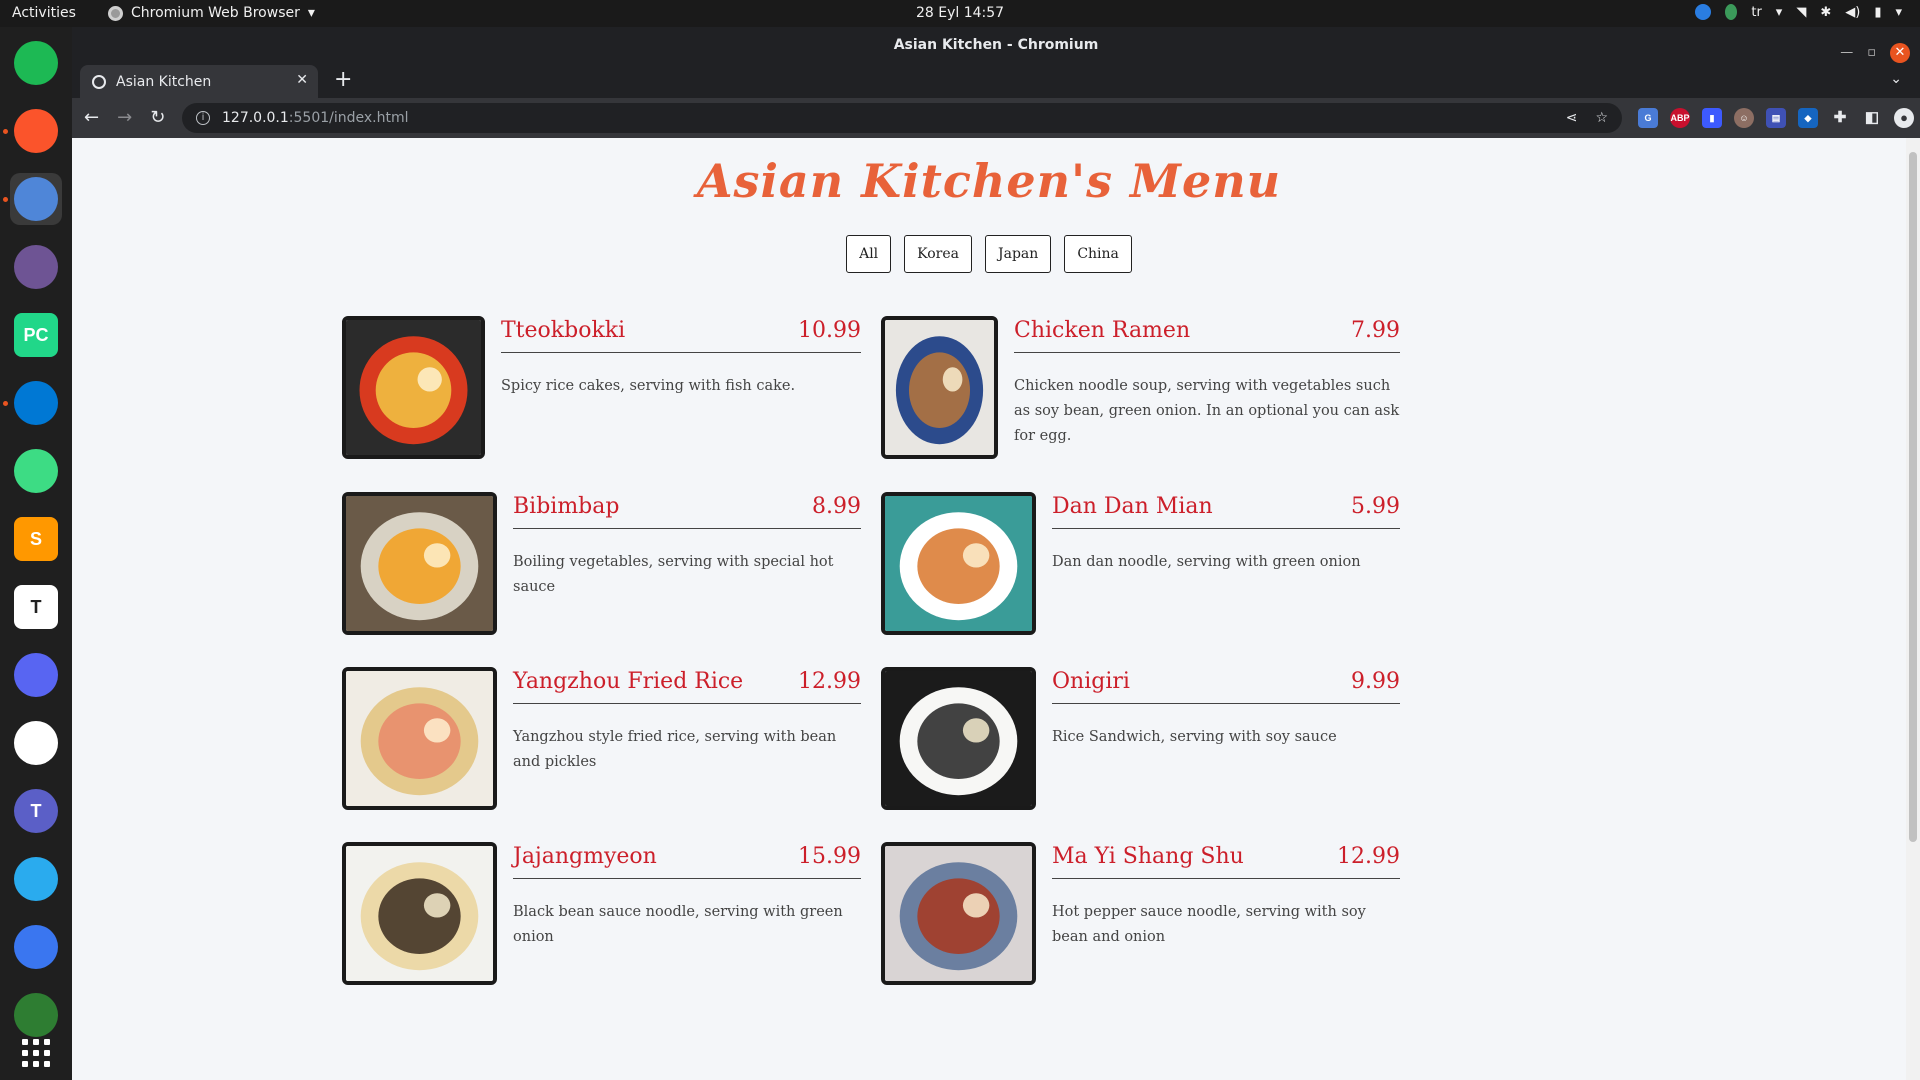 The width and height of the screenshot is (1920, 1080). Describe the element at coordinates (36, 335) in the screenshot. I see `dock-pycharm: PC` at that location.